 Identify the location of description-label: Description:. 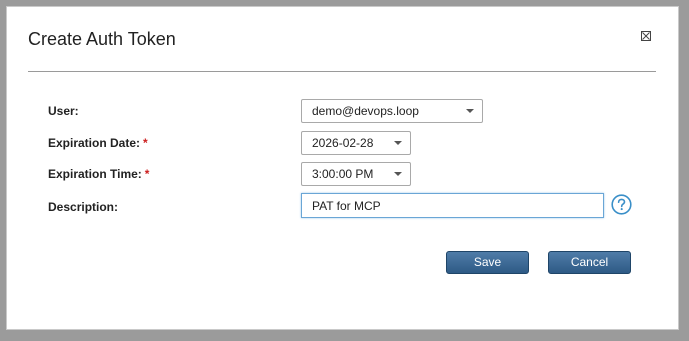
(83, 207).